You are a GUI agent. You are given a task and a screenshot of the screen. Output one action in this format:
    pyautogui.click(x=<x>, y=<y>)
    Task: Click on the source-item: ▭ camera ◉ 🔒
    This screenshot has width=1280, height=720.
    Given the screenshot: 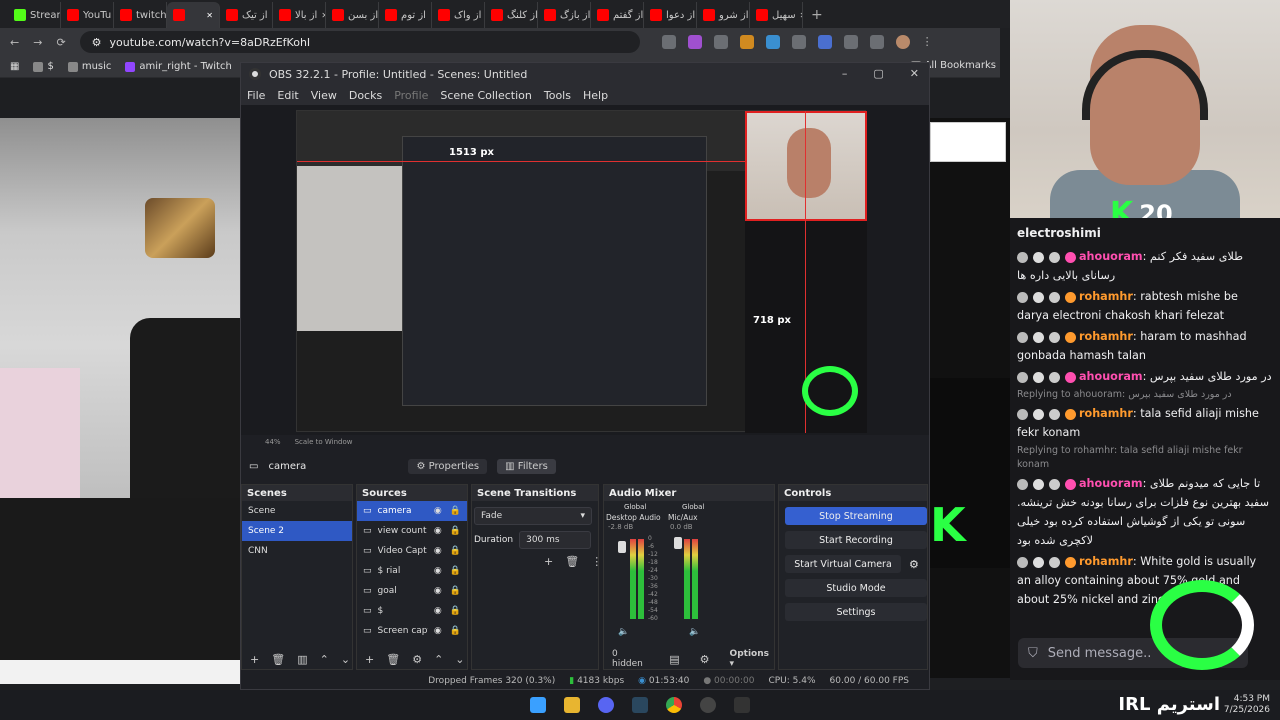 What is the action you would take?
    pyautogui.click(x=412, y=511)
    